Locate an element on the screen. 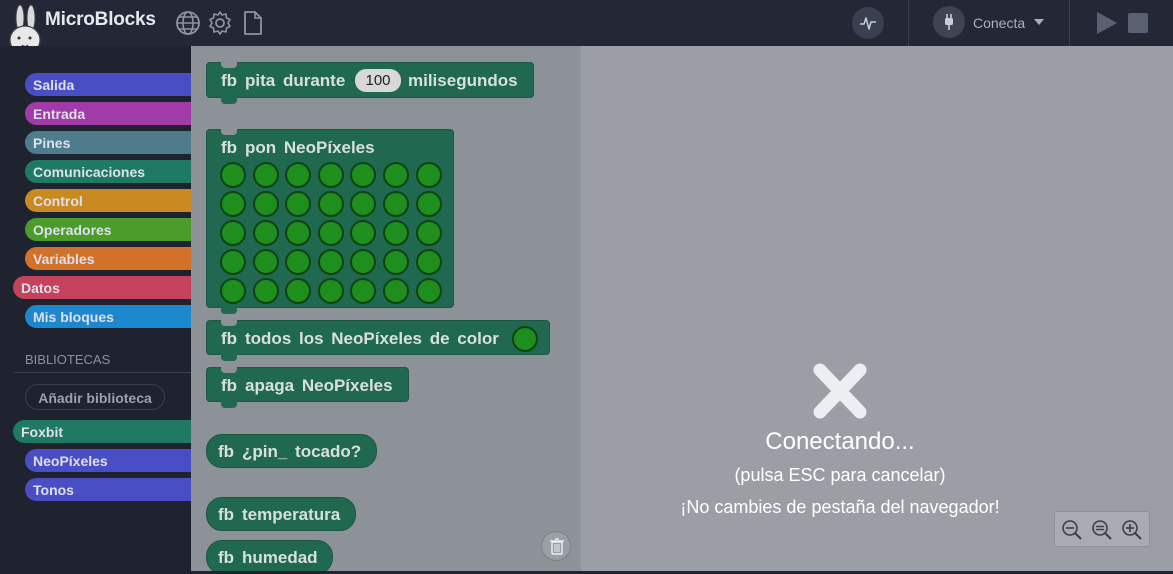  block-label: temperatura is located at coordinates (291, 514).